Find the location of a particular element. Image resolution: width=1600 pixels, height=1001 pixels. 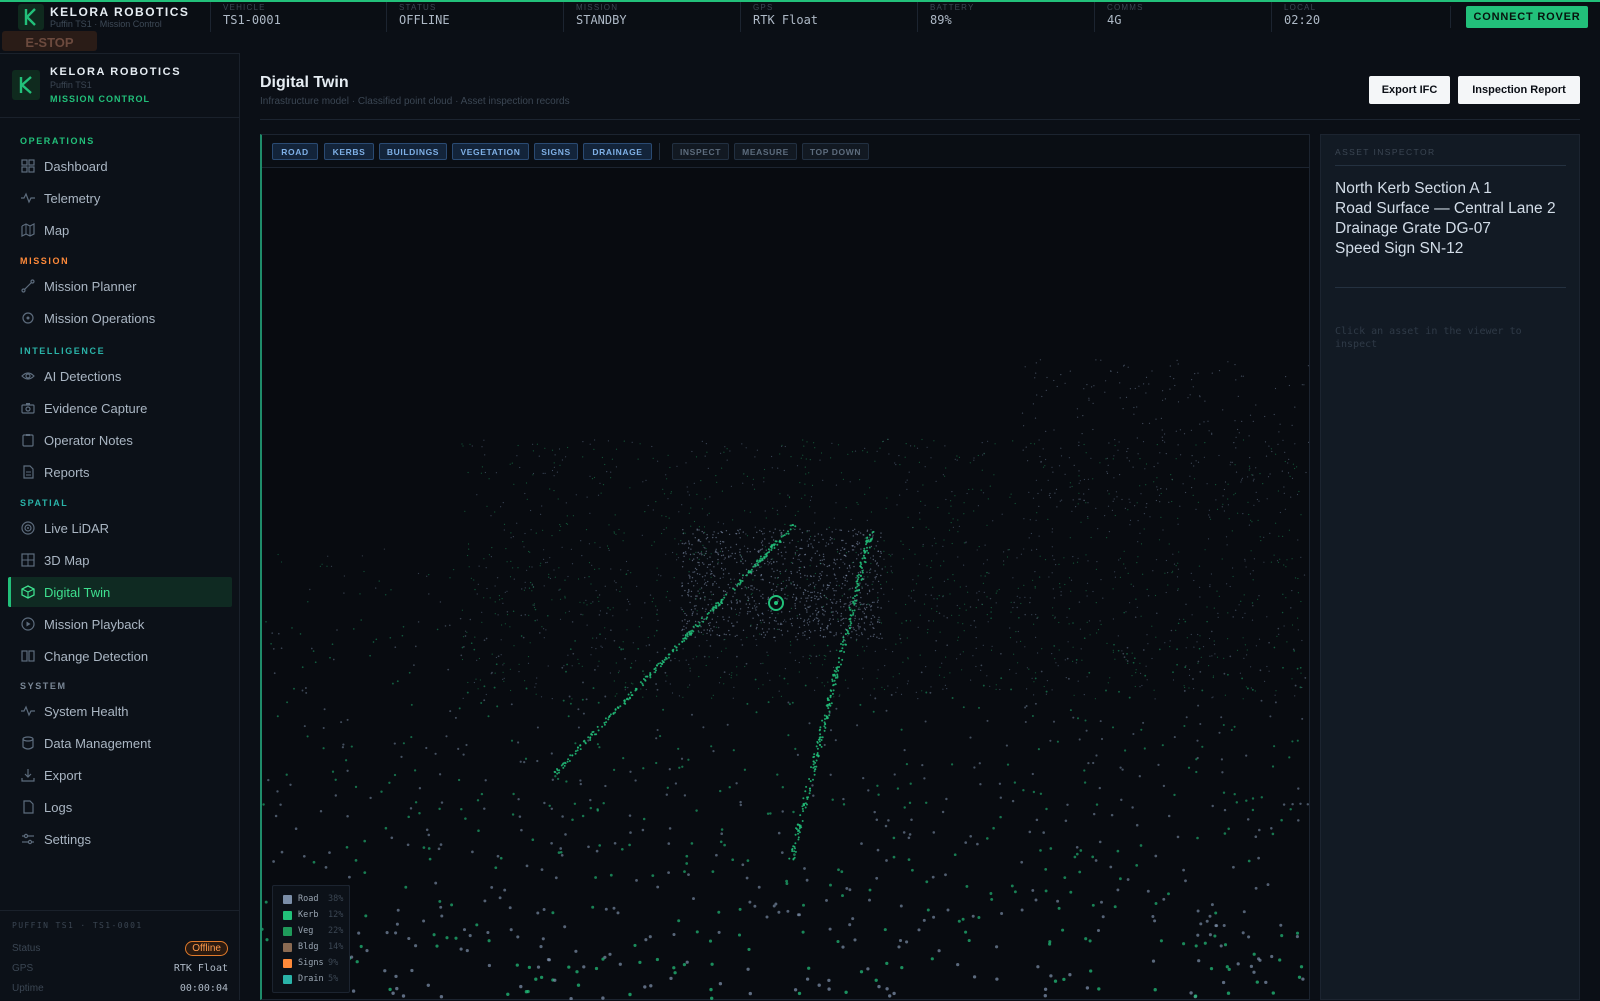

sidebar-item-mission-planner: Mission Planner is located at coordinates (120, 286).